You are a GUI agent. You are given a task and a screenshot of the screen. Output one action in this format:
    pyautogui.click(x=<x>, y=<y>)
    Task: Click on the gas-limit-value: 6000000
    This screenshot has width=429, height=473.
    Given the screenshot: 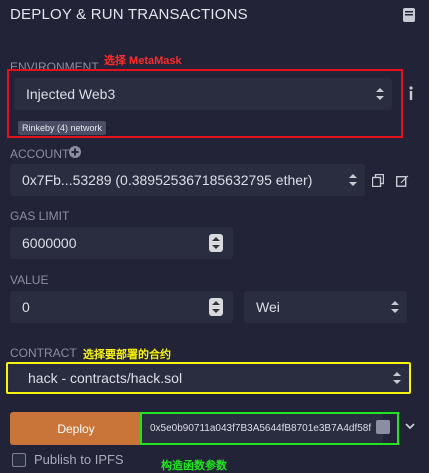 What is the action you would take?
    pyautogui.click(x=49, y=243)
    